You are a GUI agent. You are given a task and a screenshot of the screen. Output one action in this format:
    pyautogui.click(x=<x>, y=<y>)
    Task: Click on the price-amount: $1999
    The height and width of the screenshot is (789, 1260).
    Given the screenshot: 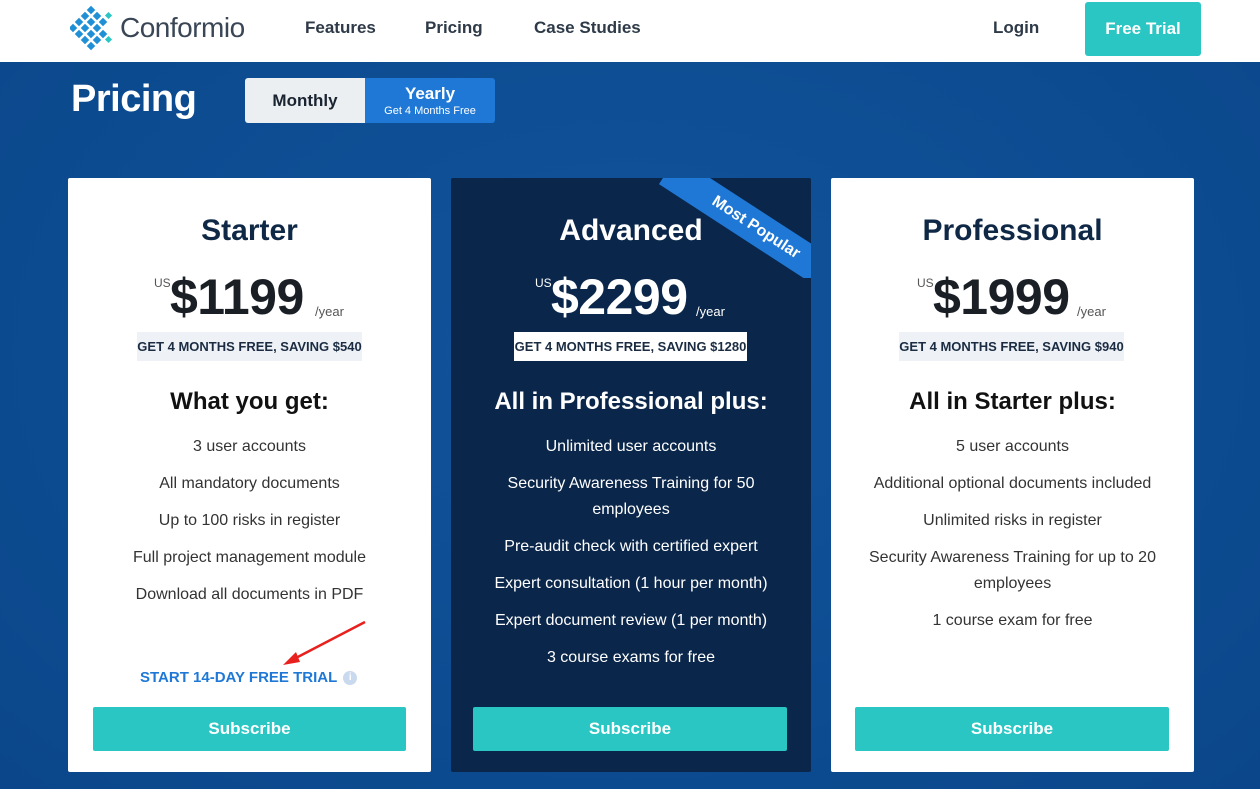 What is the action you would take?
    pyautogui.click(x=1001, y=297)
    